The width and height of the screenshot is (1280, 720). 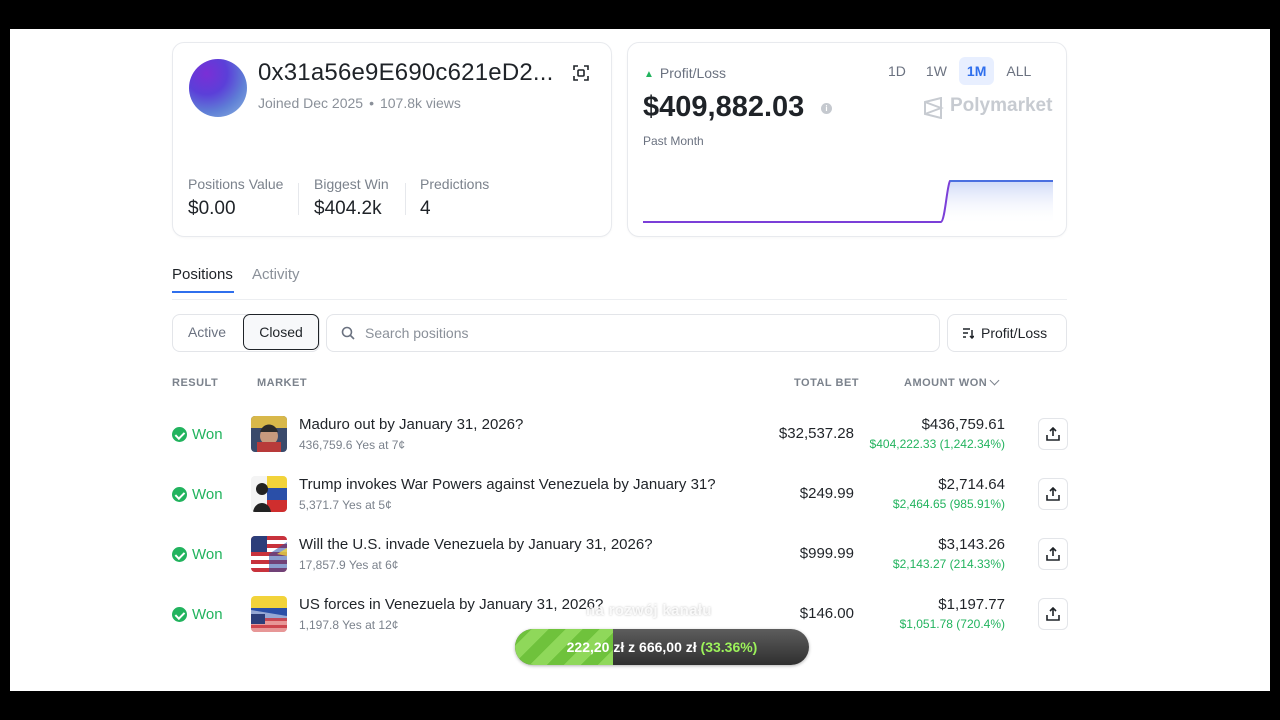 I want to click on total-bet: $32,537.28, so click(x=816, y=433).